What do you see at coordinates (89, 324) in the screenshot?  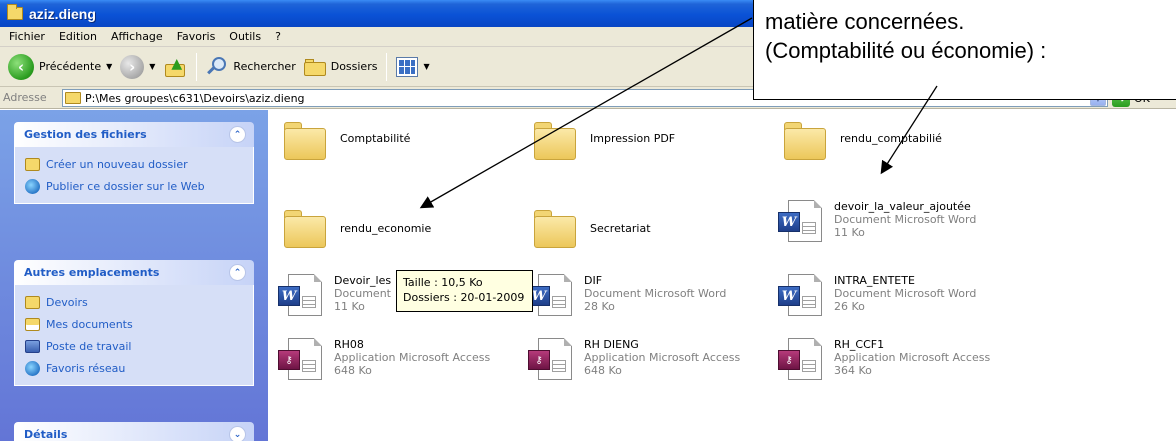 I see `place-my-documents-label: Mes documents` at bounding box center [89, 324].